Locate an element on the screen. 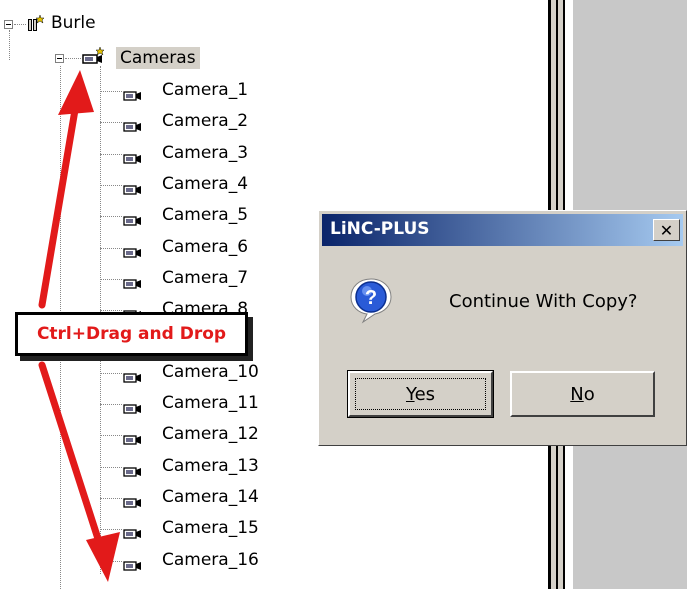  camera-item-label: Camera_12 is located at coordinates (210, 434).